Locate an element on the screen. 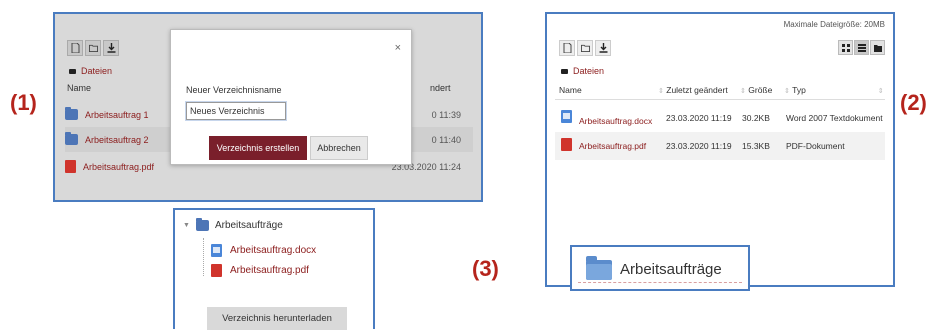  tree-item: Arbeitsauftrag.pdf is located at coordinates (260, 270).